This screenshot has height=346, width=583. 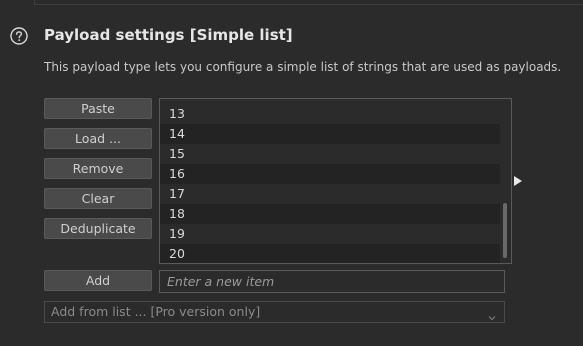 I want to click on list-item: 13, so click(x=330, y=114).